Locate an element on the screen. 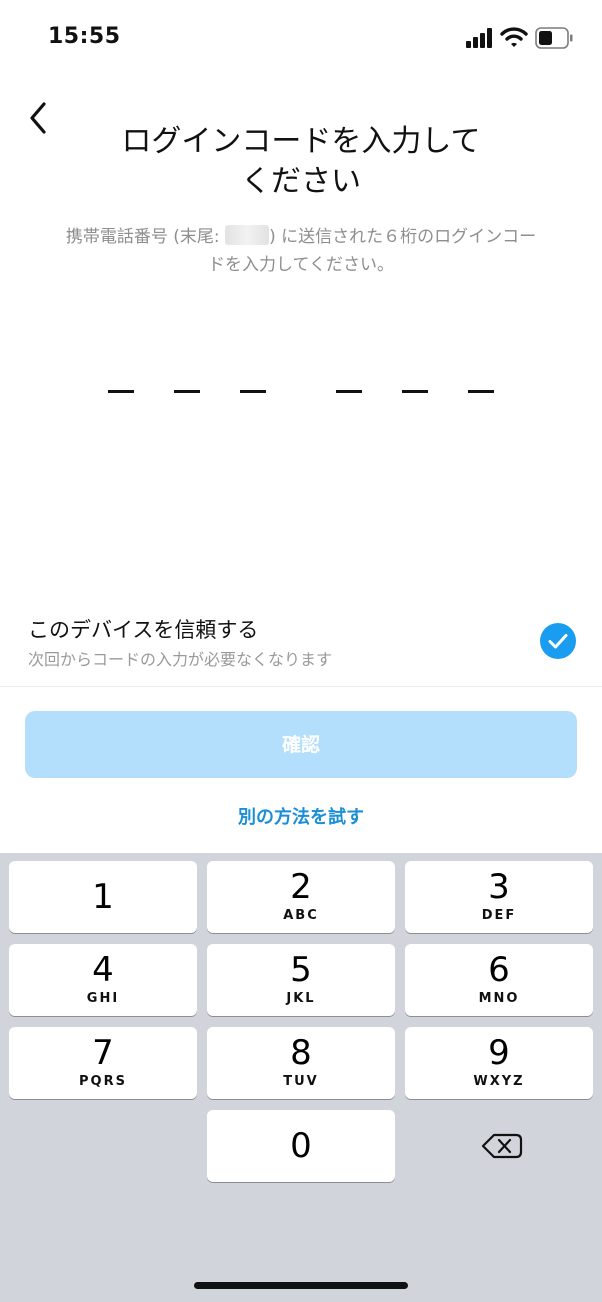 This screenshot has width=602, height=1302. key-2-digit: 2 is located at coordinates (301, 887).